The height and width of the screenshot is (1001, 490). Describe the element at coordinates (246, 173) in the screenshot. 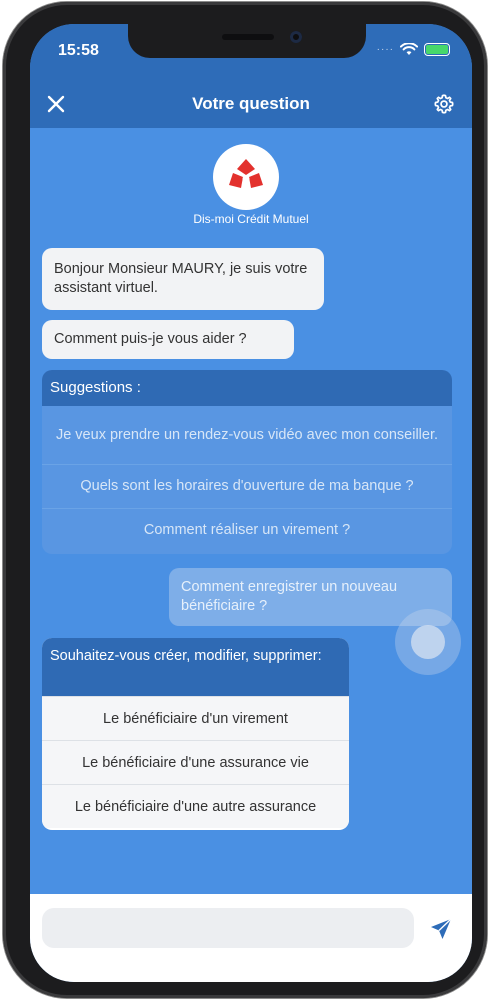

I see `logo-icon` at that location.